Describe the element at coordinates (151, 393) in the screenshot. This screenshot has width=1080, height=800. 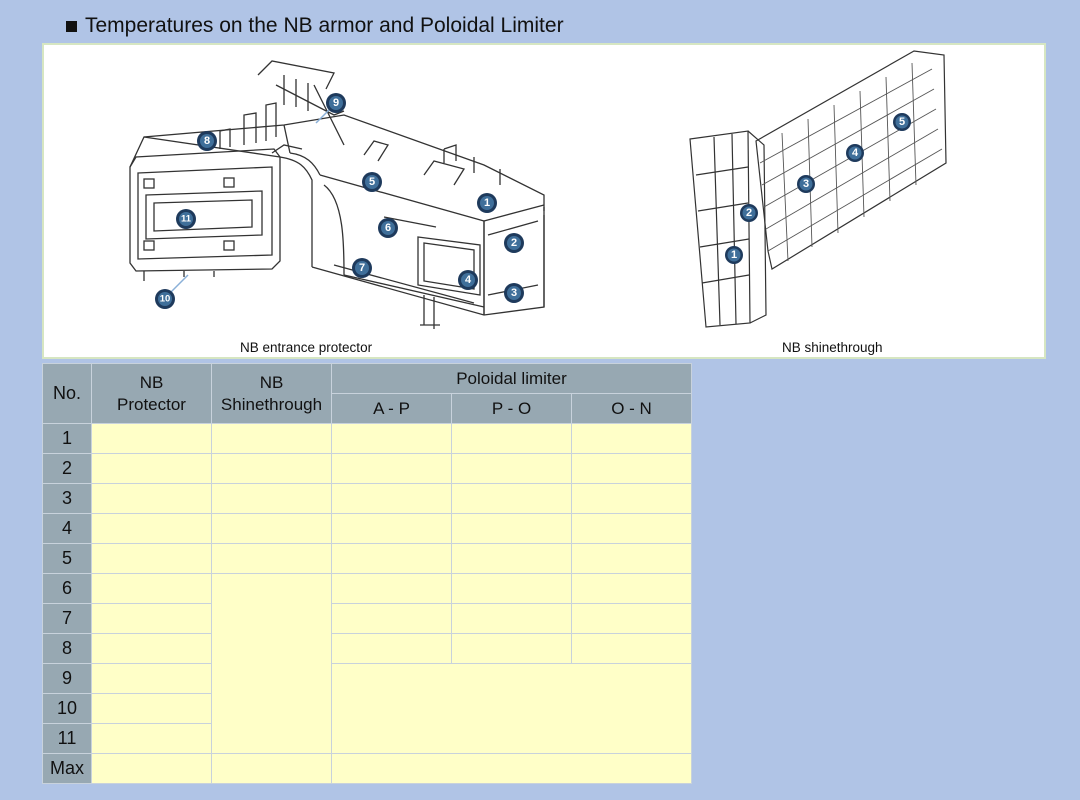
I see `header-nb-protector: NB Protector` at that location.